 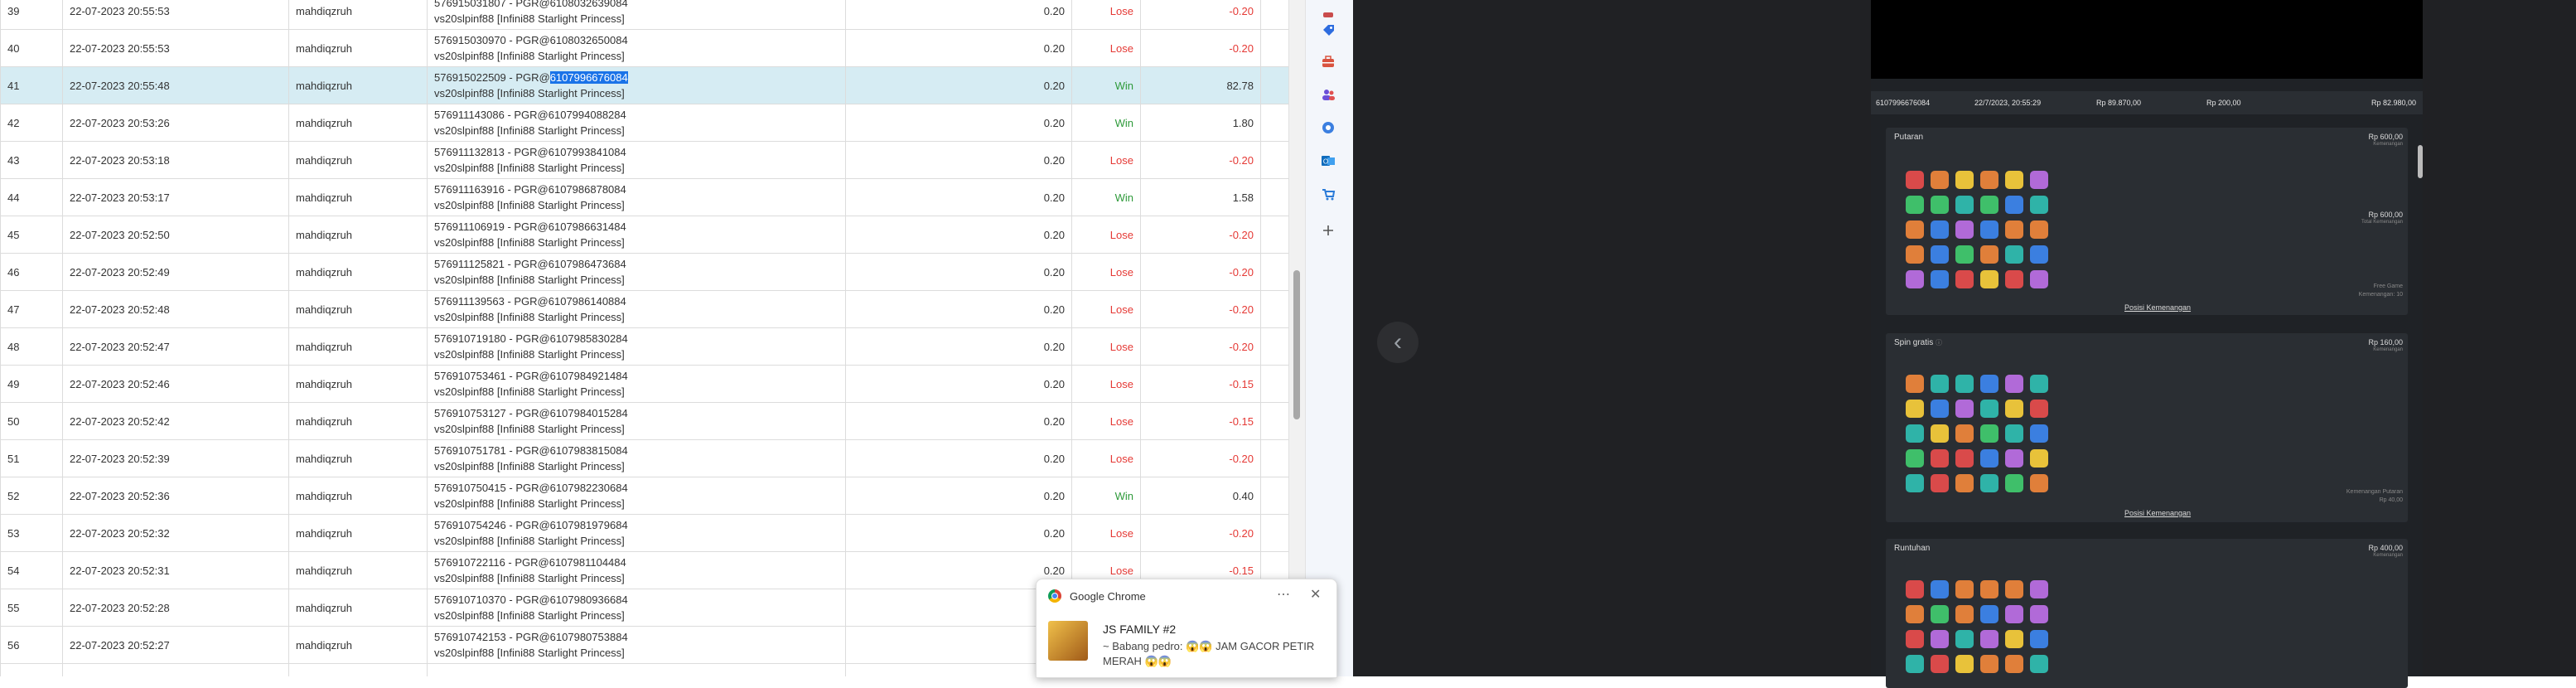 What do you see at coordinates (175, 197) in the screenshot?
I see `row-date: 22-07-2023 20:53:17` at bounding box center [175, 197].